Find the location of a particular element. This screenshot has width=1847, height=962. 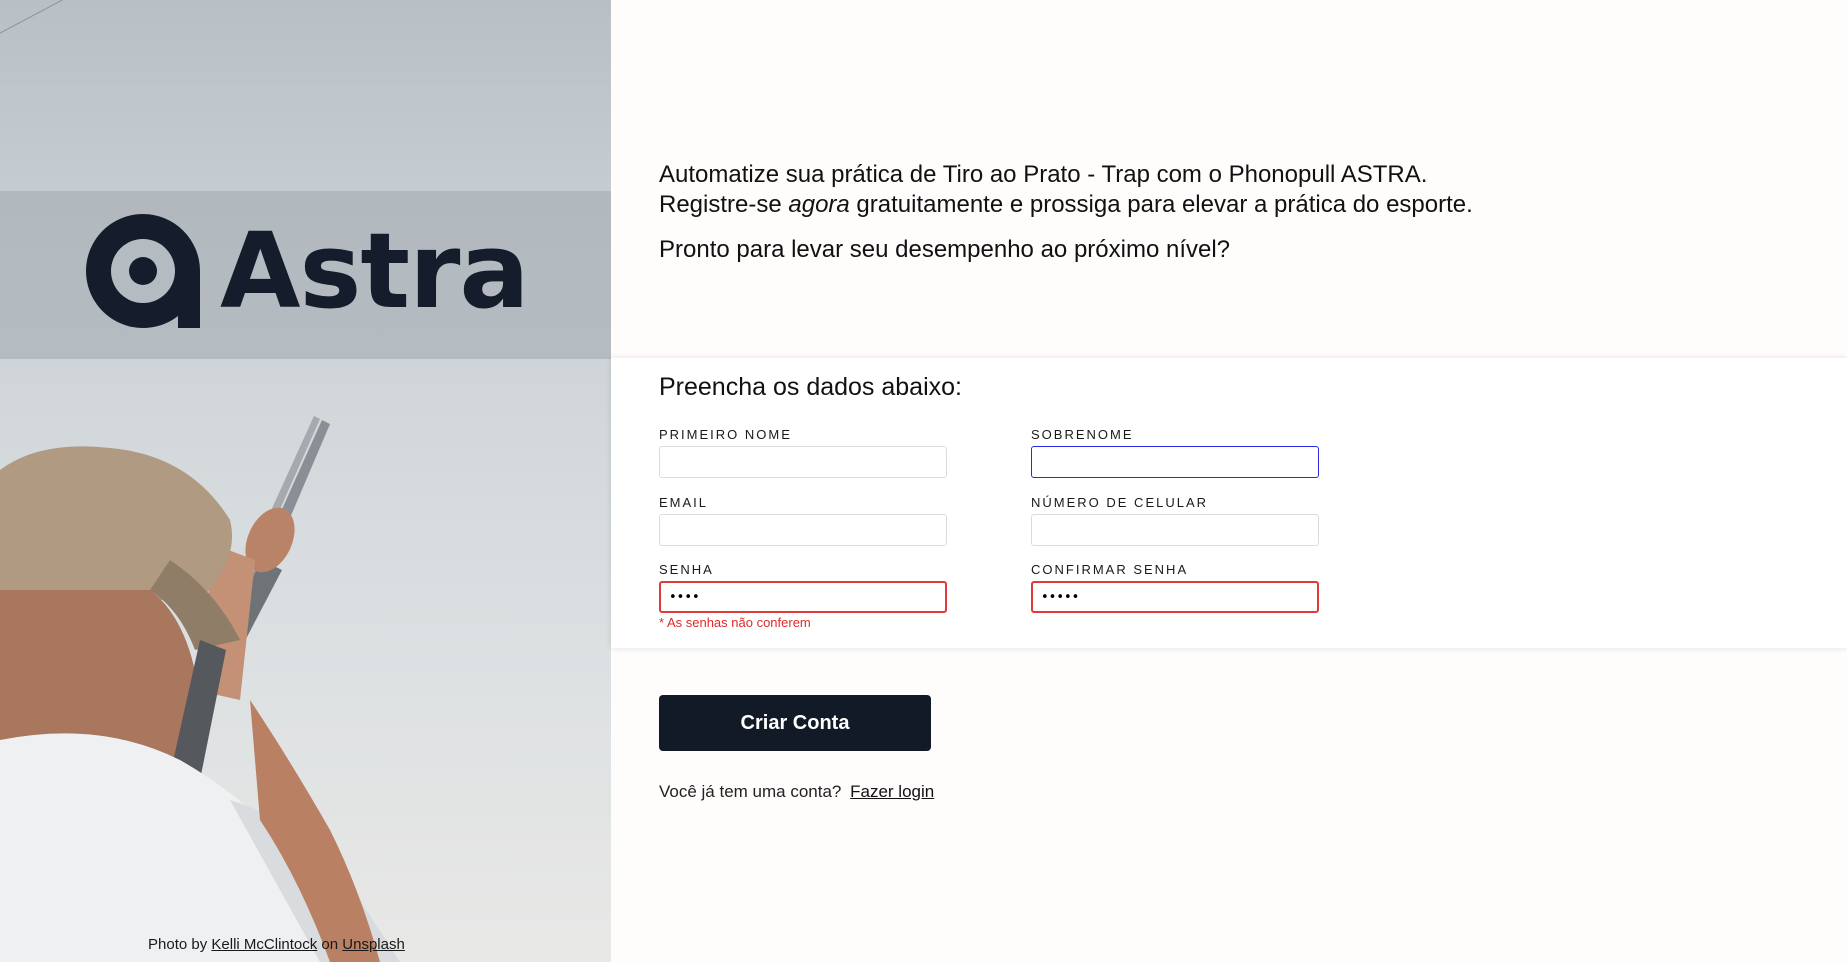

confirm-password-input is located at coordinates (1175, 597).